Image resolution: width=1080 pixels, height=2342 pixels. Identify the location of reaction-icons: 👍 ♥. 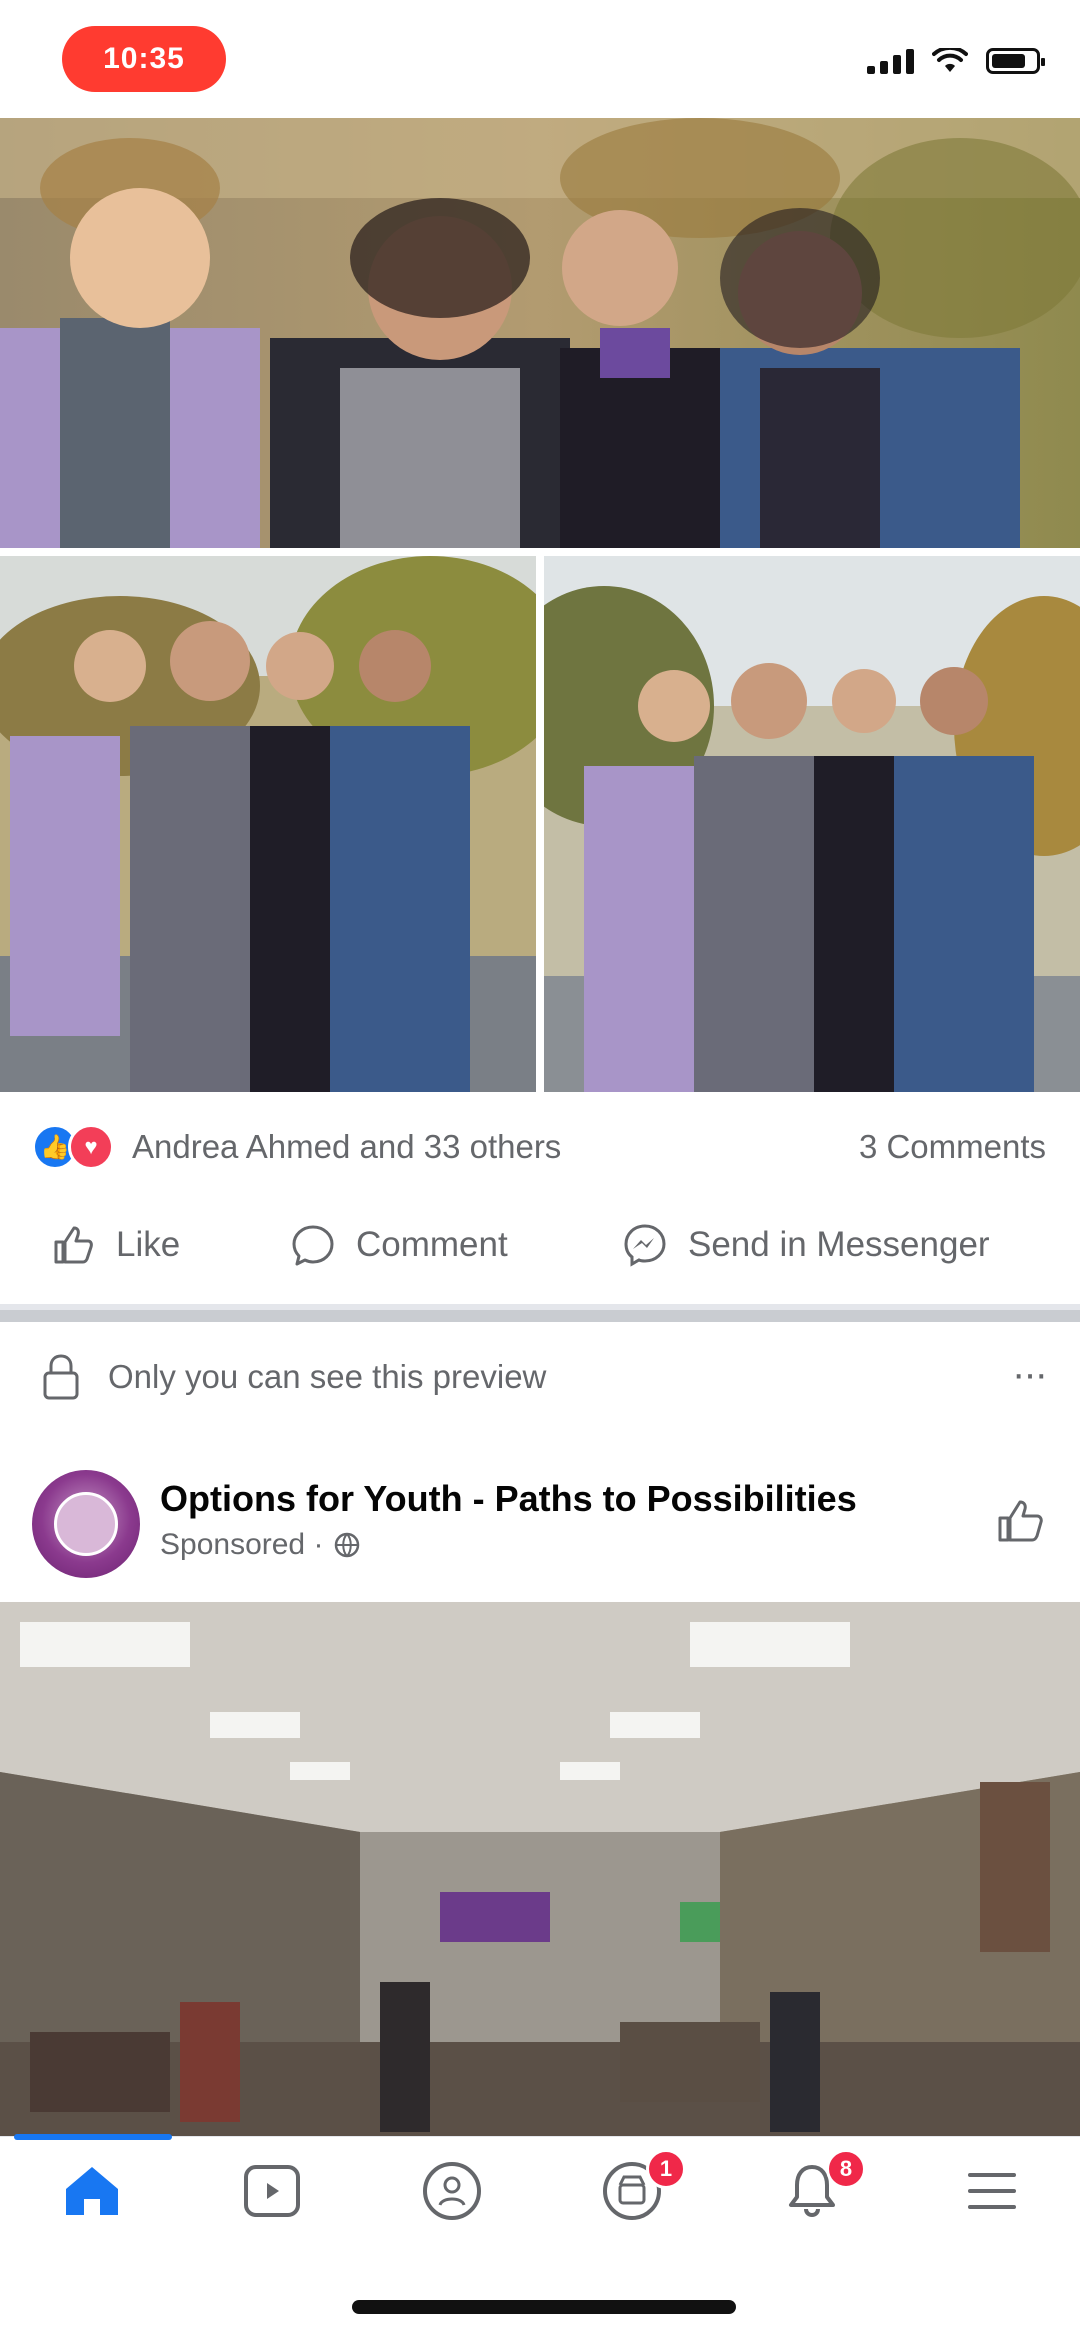
(77, 1147).